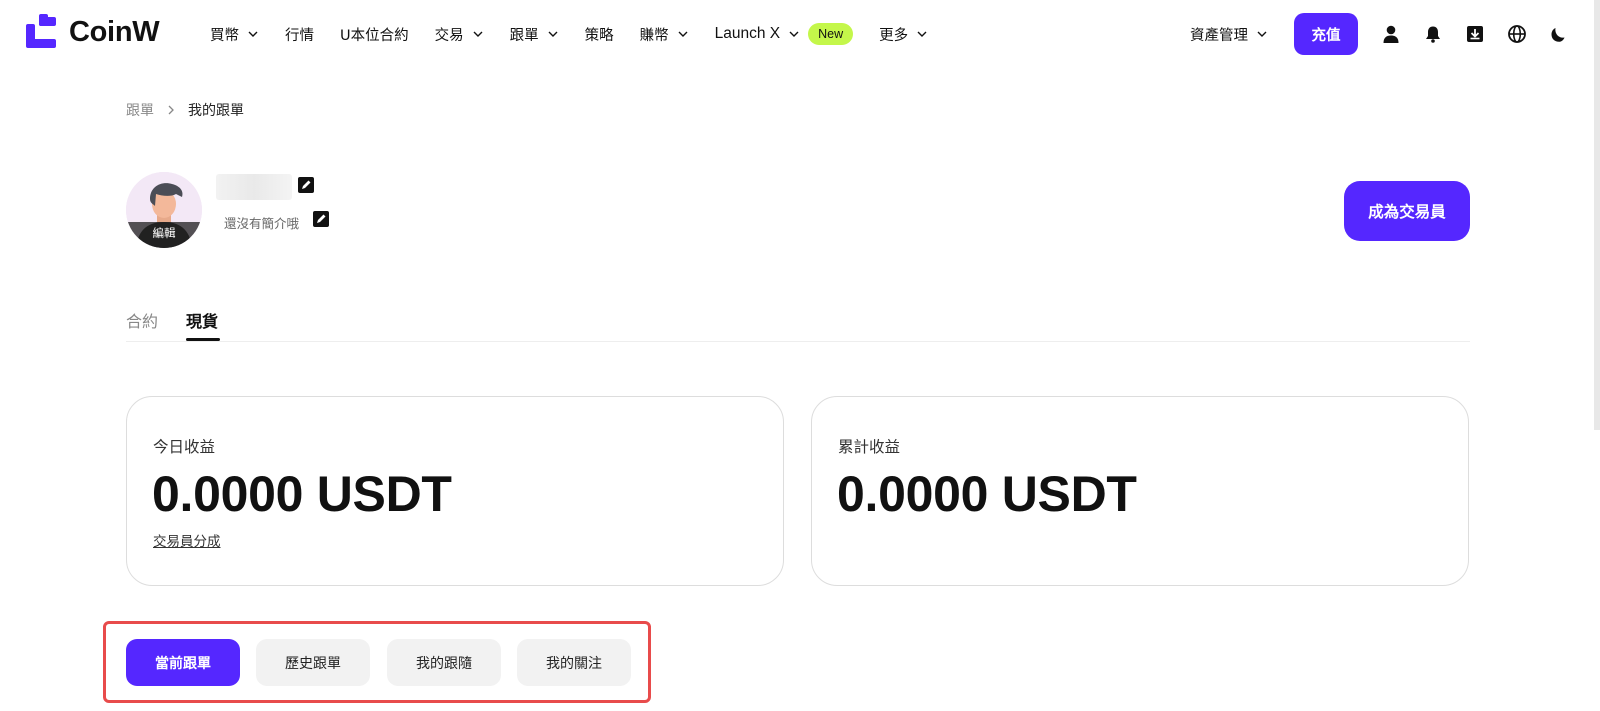 The height and width of the screenshot is (711, 1600). Describe the element at coordinates (574, 662) in the screenshot. I see `my-watchlist-tab: 我的關注` at that location.